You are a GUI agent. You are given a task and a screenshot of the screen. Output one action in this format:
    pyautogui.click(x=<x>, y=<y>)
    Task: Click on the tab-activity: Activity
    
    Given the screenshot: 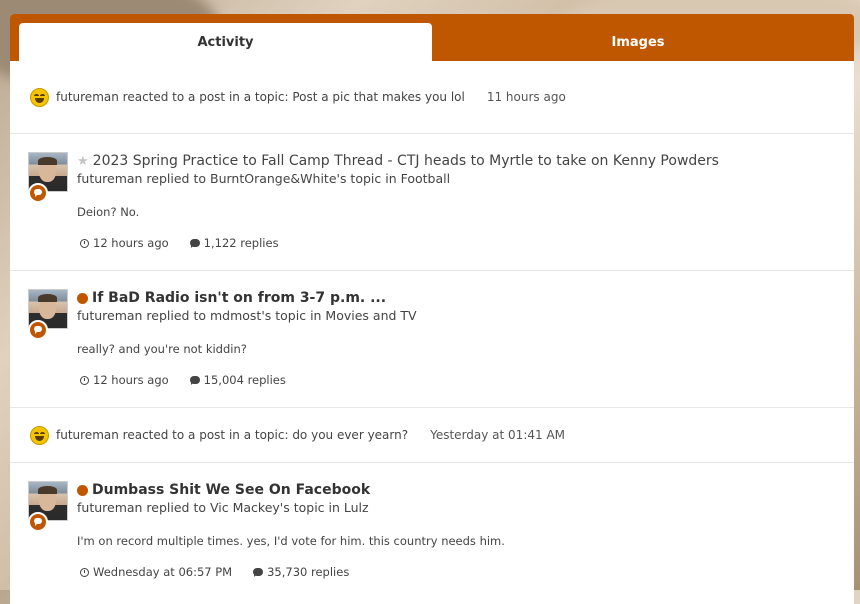 What is the action you would take?
    pyautogui.click(x=225, y=42)
    